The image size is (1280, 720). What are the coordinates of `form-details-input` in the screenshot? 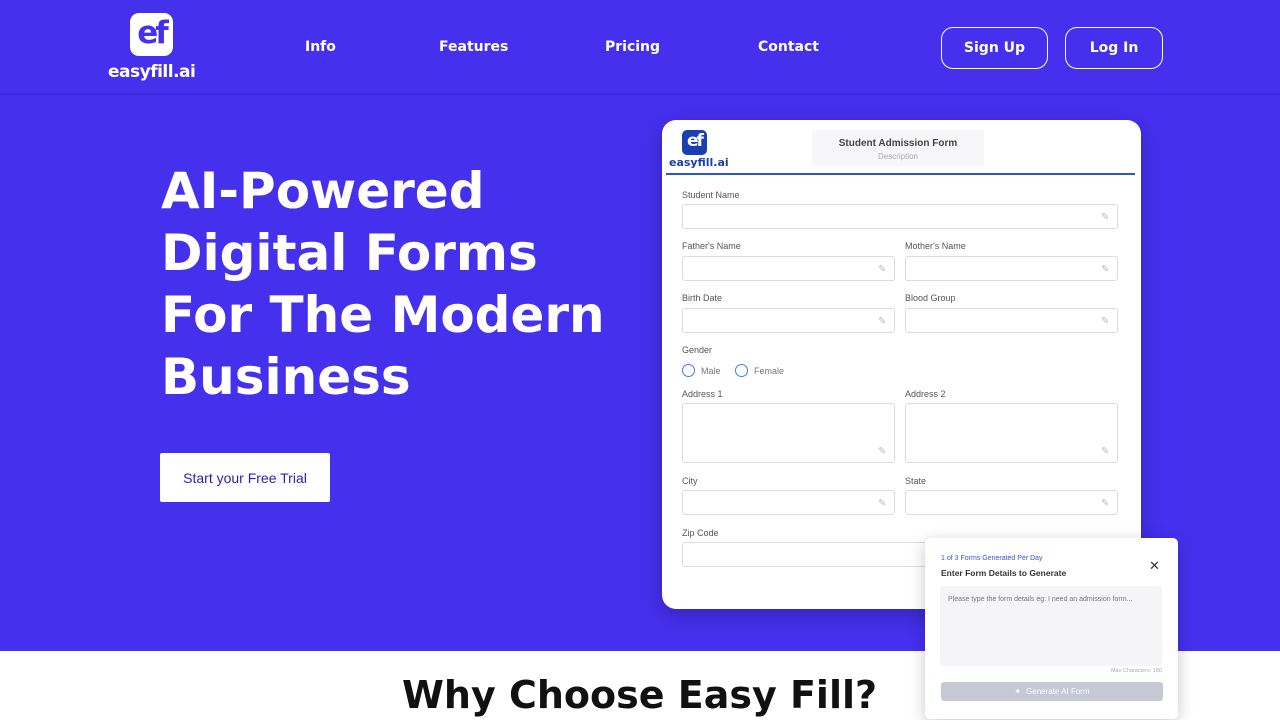 It's located at (1051, 626).